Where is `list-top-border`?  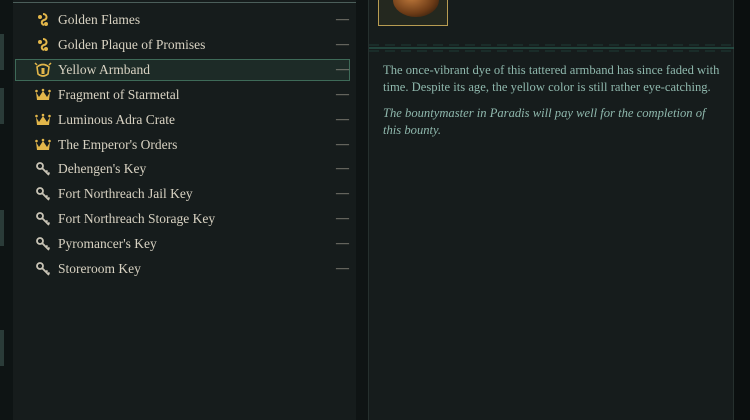
list-top-border is located at coordinates (188, 2).